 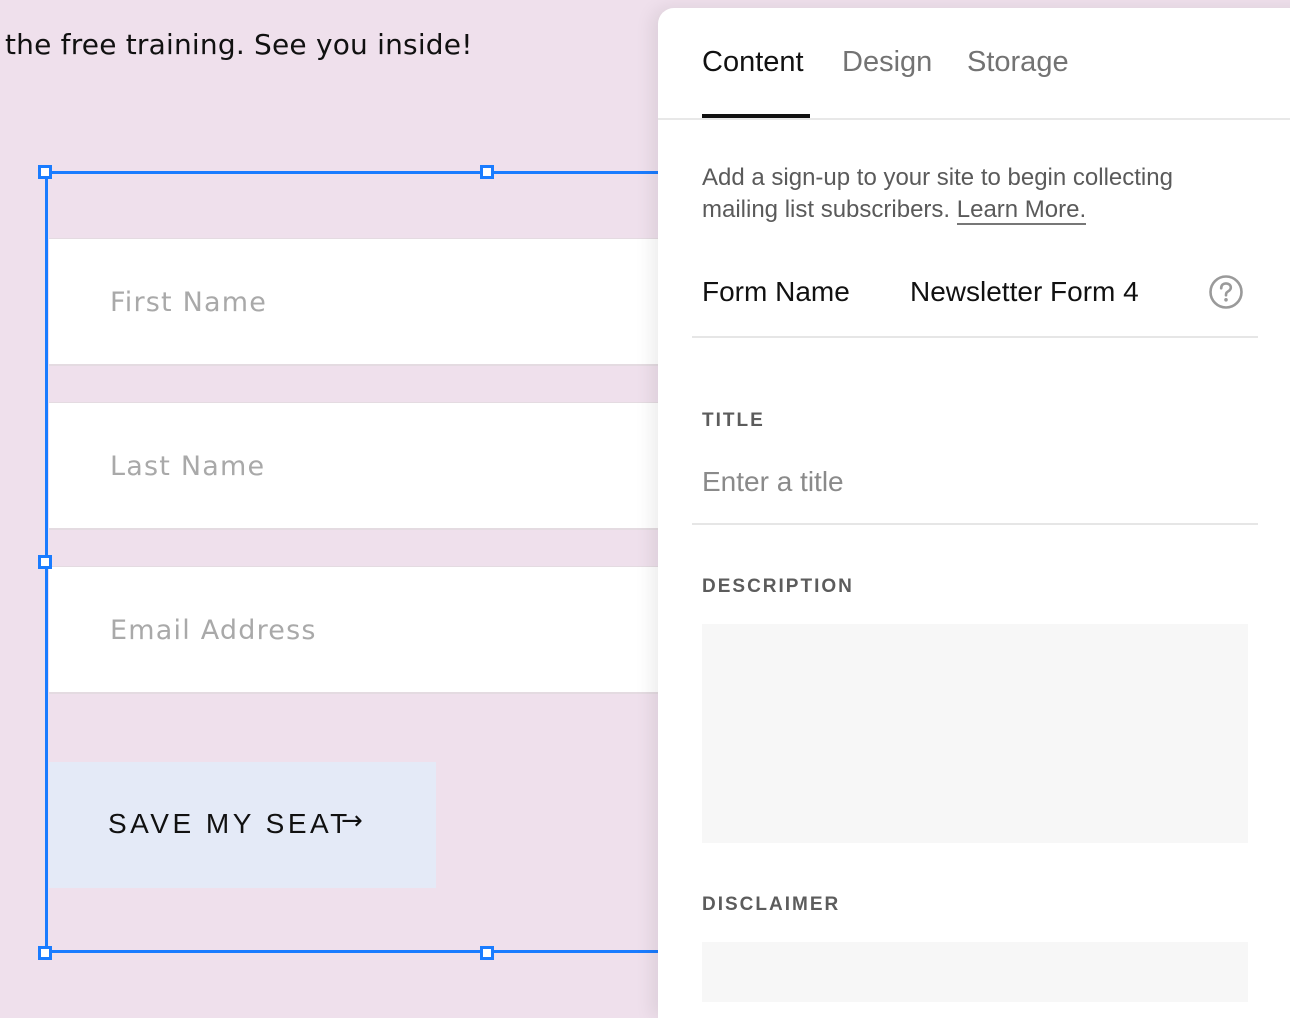 I want to click on resize-handle-top, so click(x=487, y=172).